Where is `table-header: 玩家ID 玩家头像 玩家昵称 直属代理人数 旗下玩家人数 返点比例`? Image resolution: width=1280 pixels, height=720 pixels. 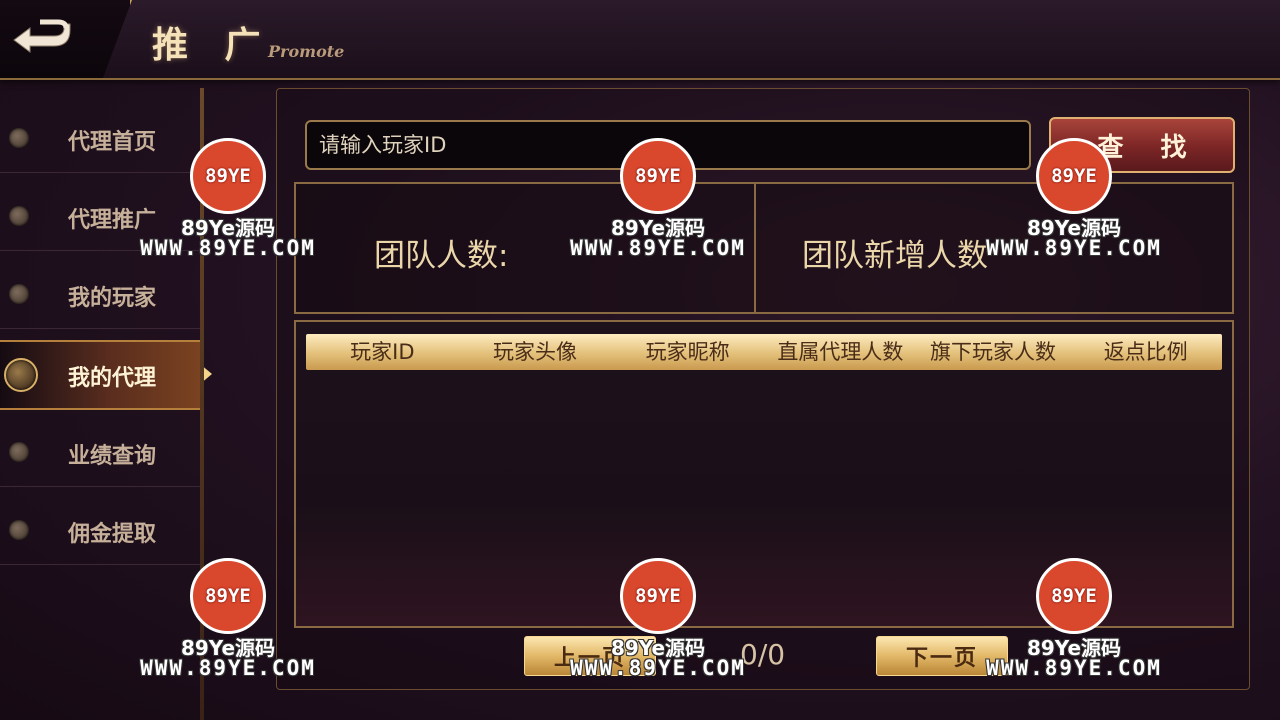
table-header: 玩家ID 玩家头像 玩家昵称 直属代理人数 旗下玩家人数 返点比例 is located at coordinates (764, 352).